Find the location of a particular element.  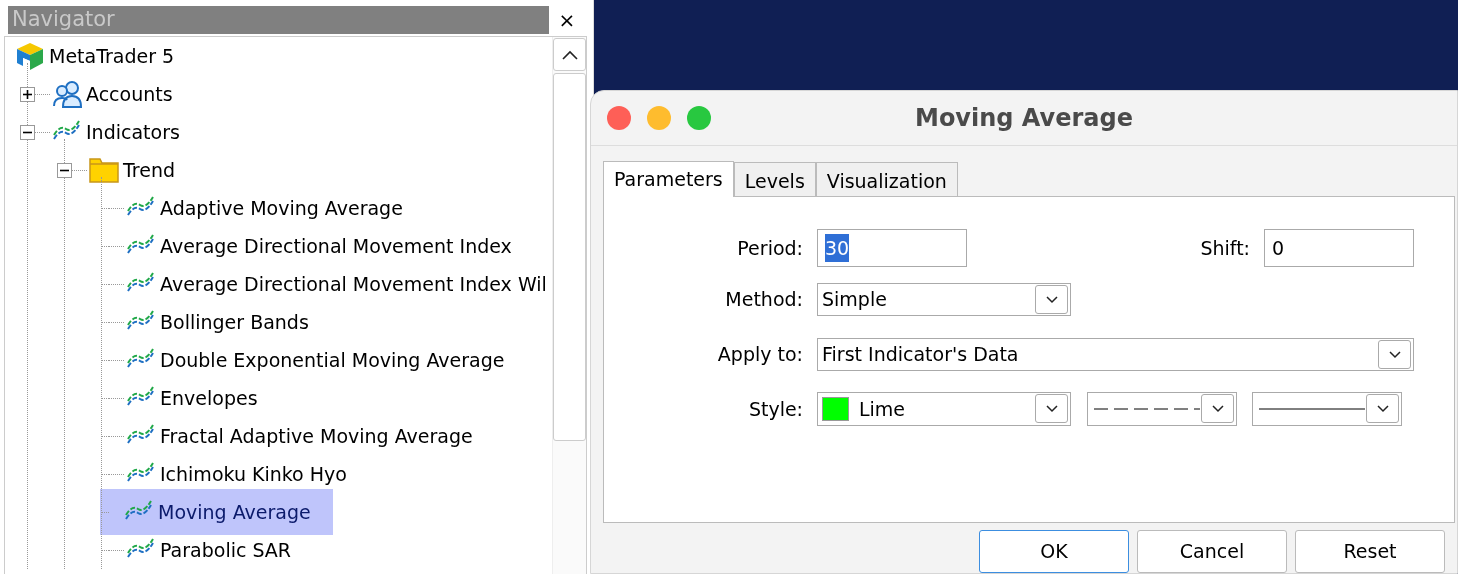

scroll-up-button is located at coordinates (569, 54).